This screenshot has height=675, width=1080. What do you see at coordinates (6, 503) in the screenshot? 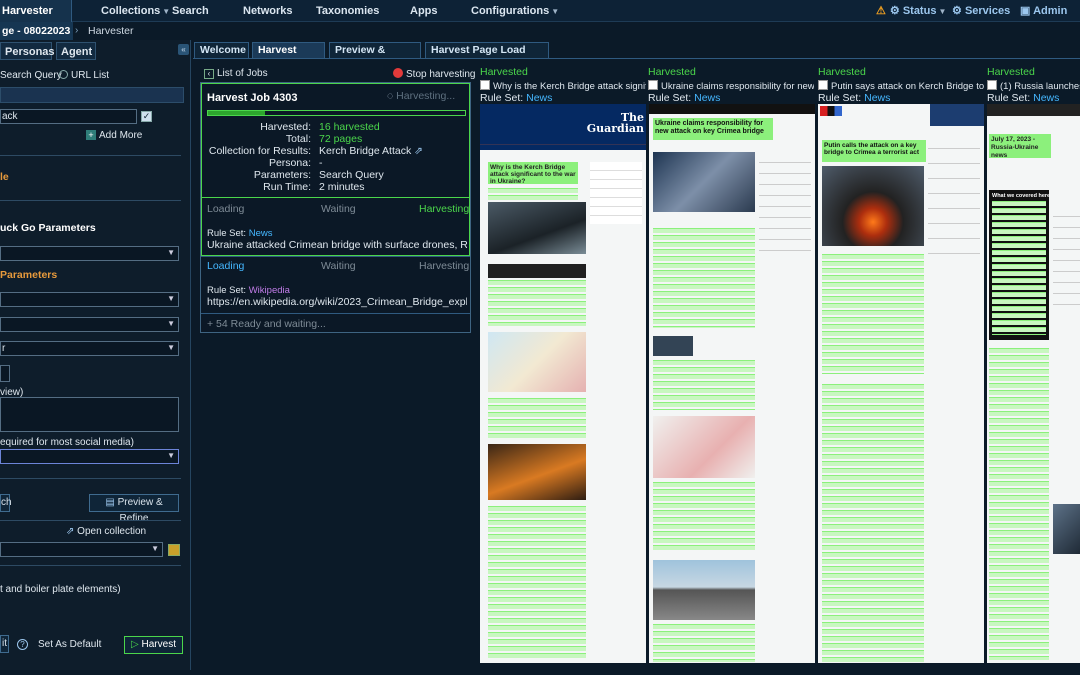
I see `search-button: ch` at bounding box center [6, 503].